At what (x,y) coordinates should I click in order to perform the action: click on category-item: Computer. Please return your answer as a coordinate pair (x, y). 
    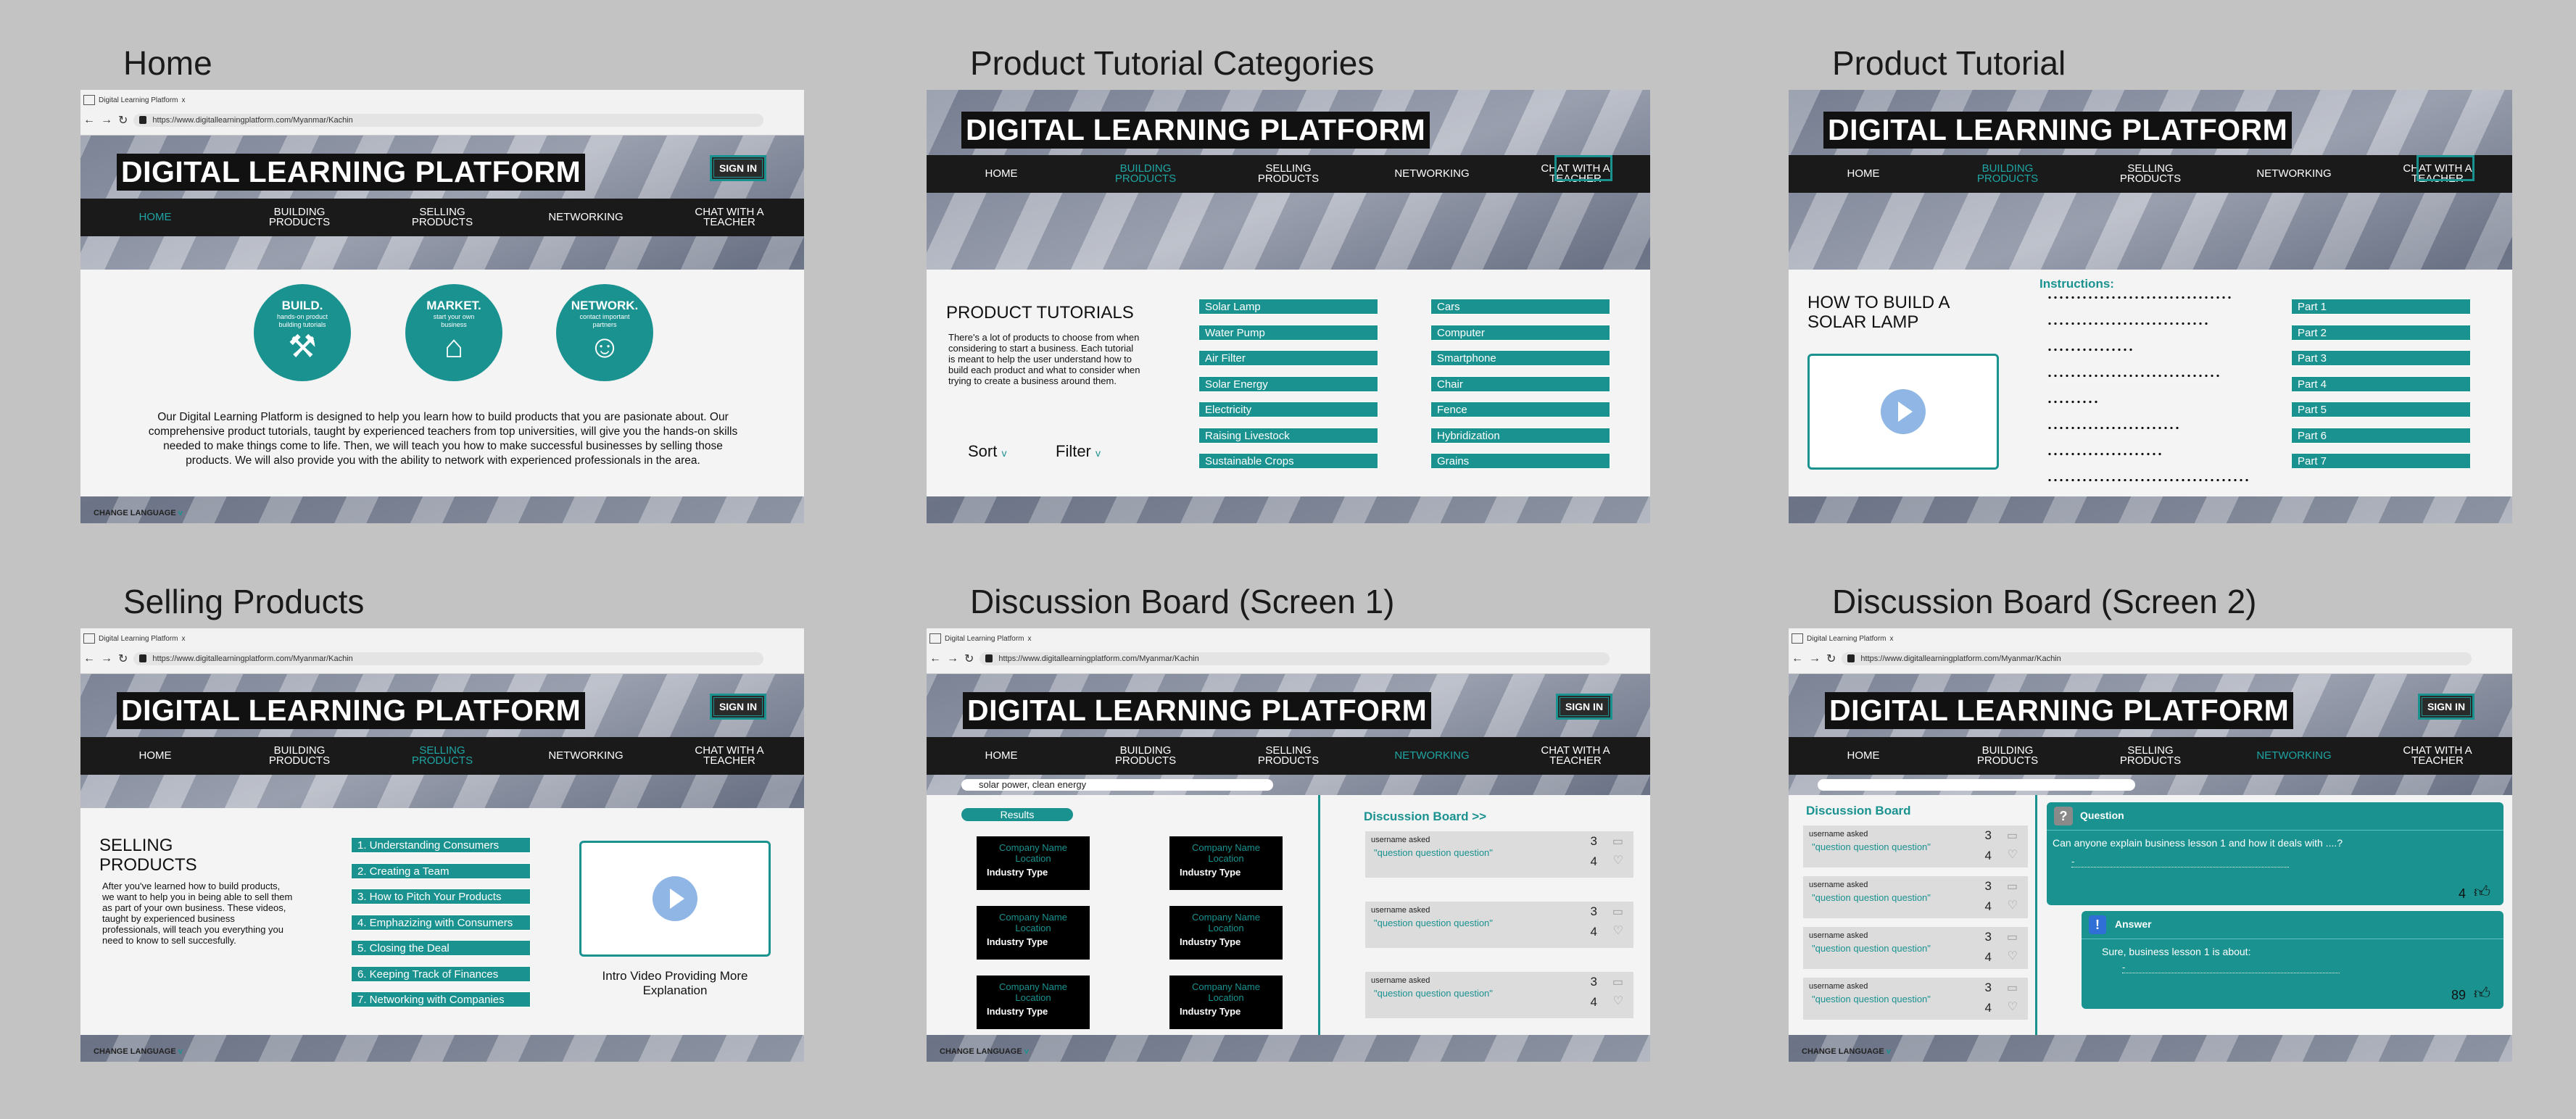
    Looking at the image, I should click on (1520, 332).